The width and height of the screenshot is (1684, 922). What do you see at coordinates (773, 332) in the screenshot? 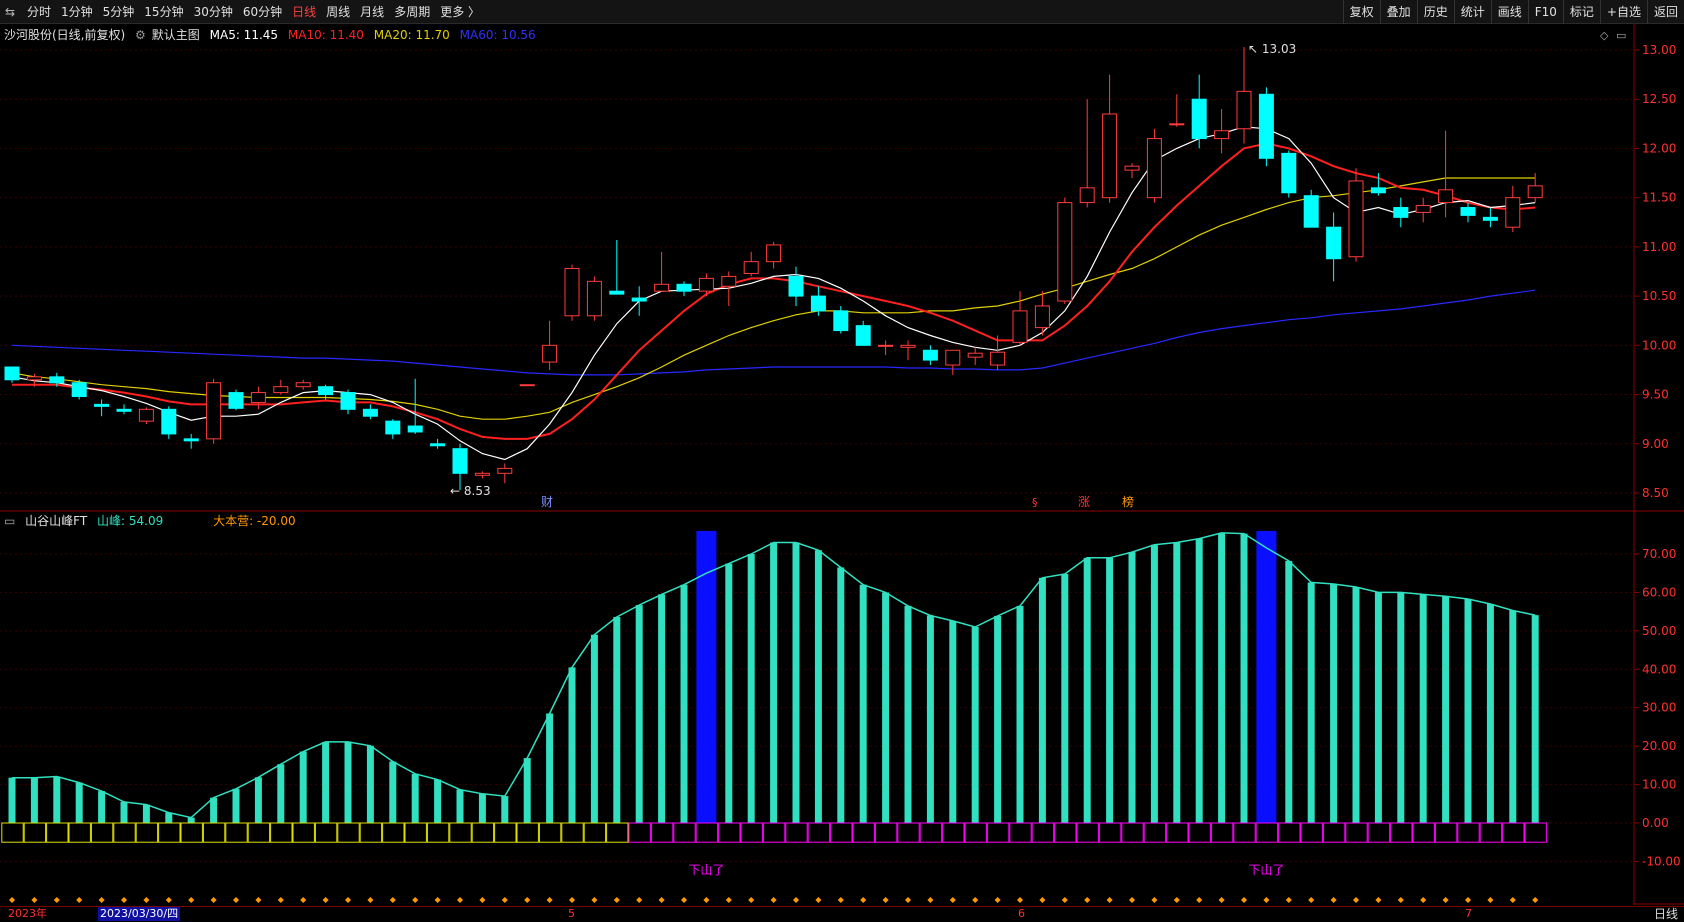
I see `ma60-line` at bounding box center [773, 332].